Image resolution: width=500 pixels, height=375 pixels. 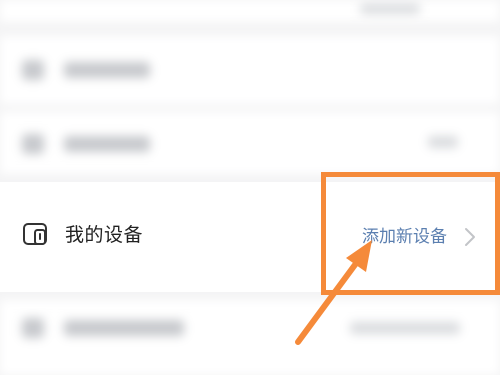 I want to click on device-icon, so click(x=36, y=234).